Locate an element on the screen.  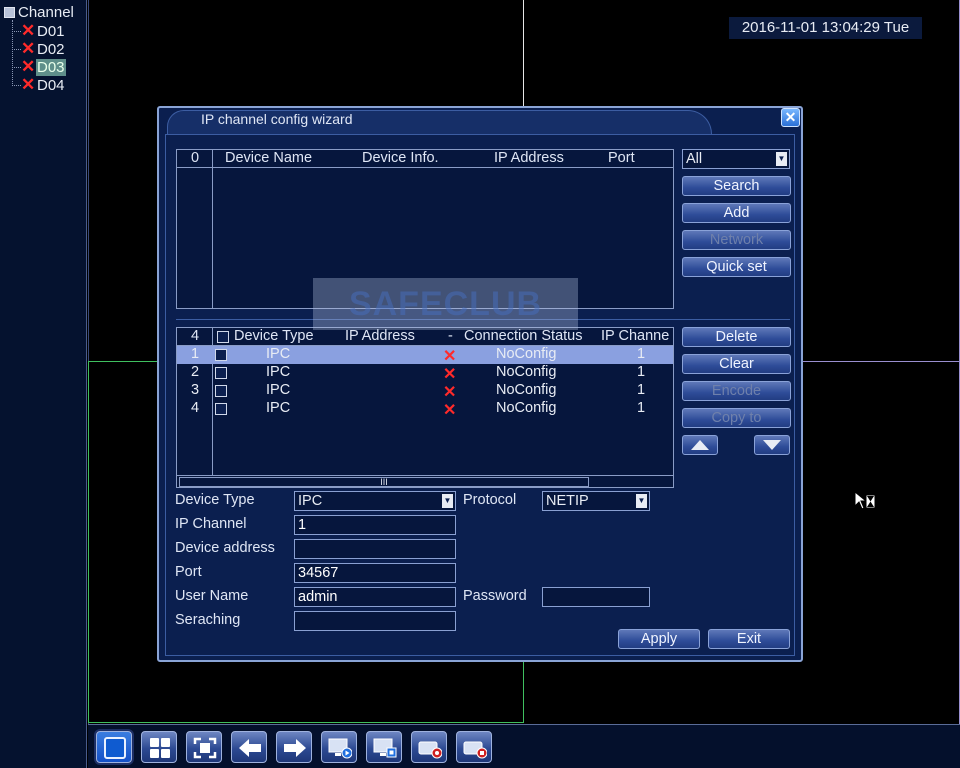
next-button is located at coordinates (294, 747).